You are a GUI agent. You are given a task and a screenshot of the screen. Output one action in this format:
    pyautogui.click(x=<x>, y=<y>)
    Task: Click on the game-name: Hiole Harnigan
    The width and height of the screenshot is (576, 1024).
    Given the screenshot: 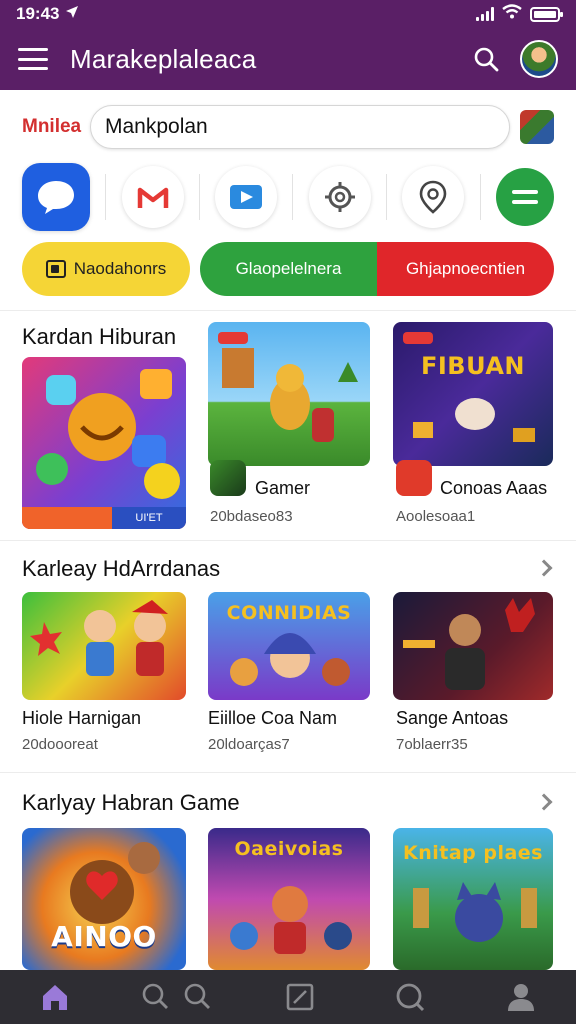 What is the action you would take?
    pyautogui.click(x=82, y=718)
    